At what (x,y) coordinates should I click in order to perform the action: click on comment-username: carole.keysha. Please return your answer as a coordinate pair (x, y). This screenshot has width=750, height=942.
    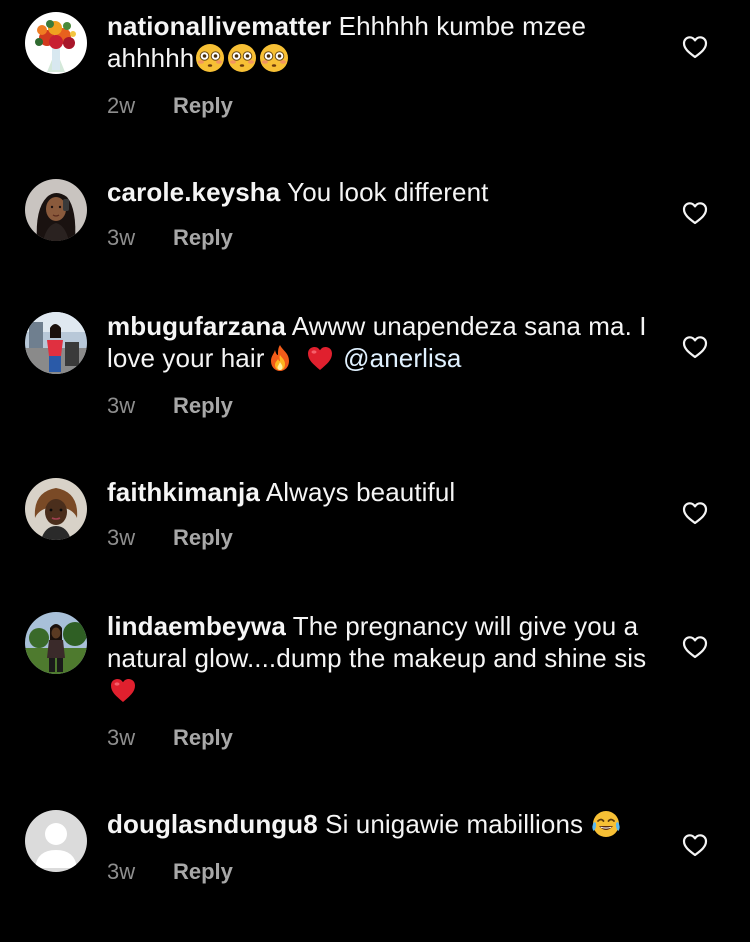
    Looking at the image, I should click on (193, 192).